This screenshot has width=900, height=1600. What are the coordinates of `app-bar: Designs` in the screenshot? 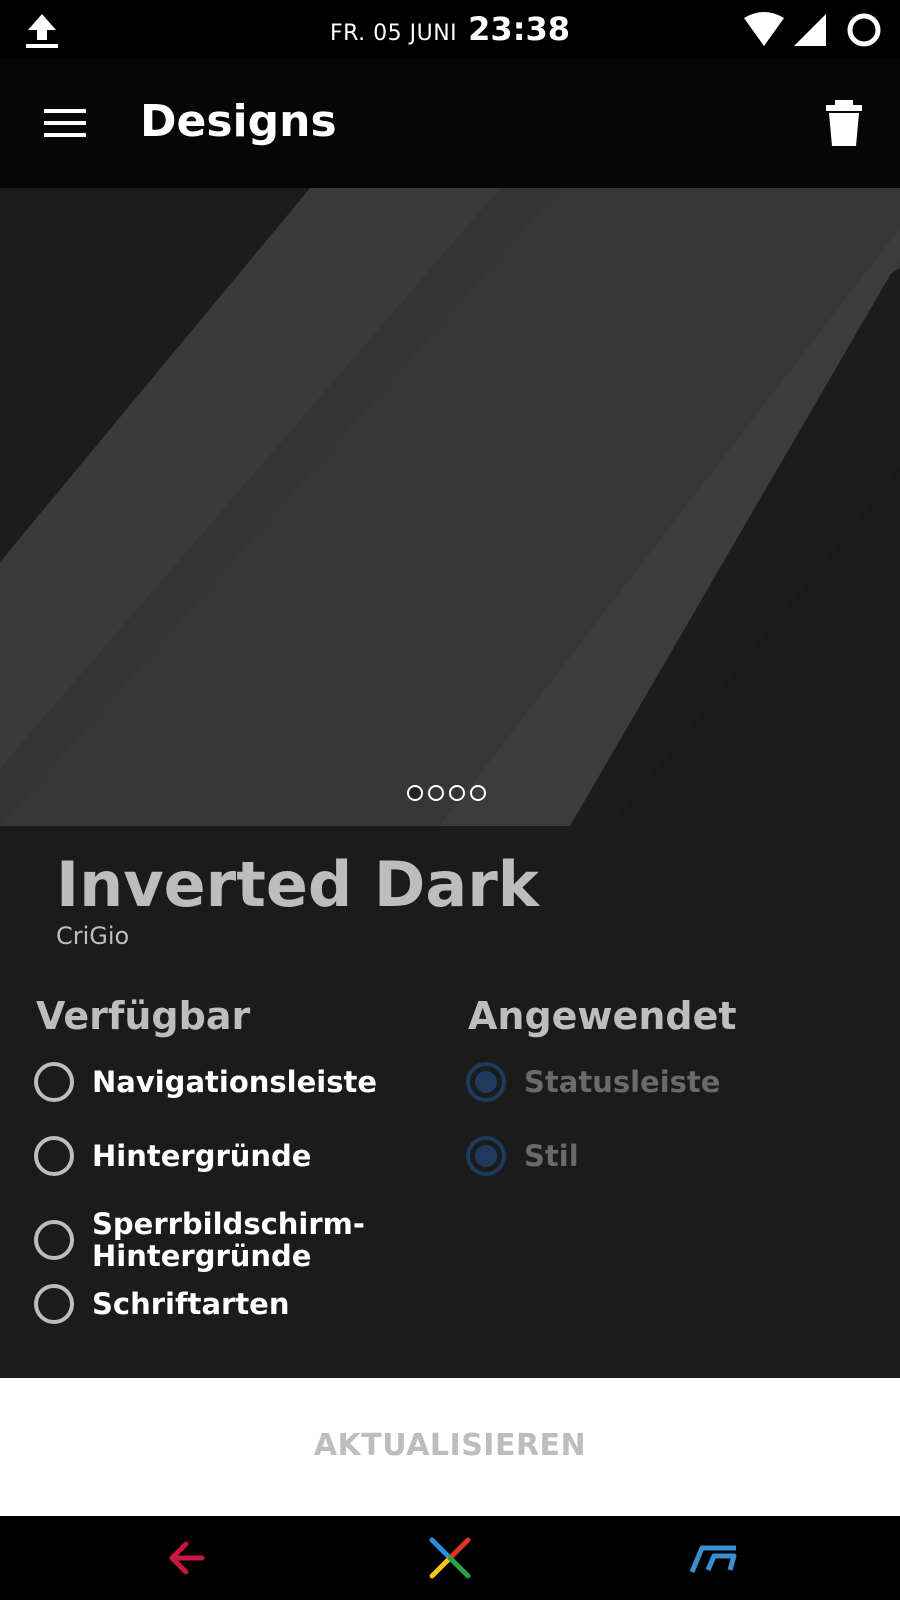 It's located at (450, 123).